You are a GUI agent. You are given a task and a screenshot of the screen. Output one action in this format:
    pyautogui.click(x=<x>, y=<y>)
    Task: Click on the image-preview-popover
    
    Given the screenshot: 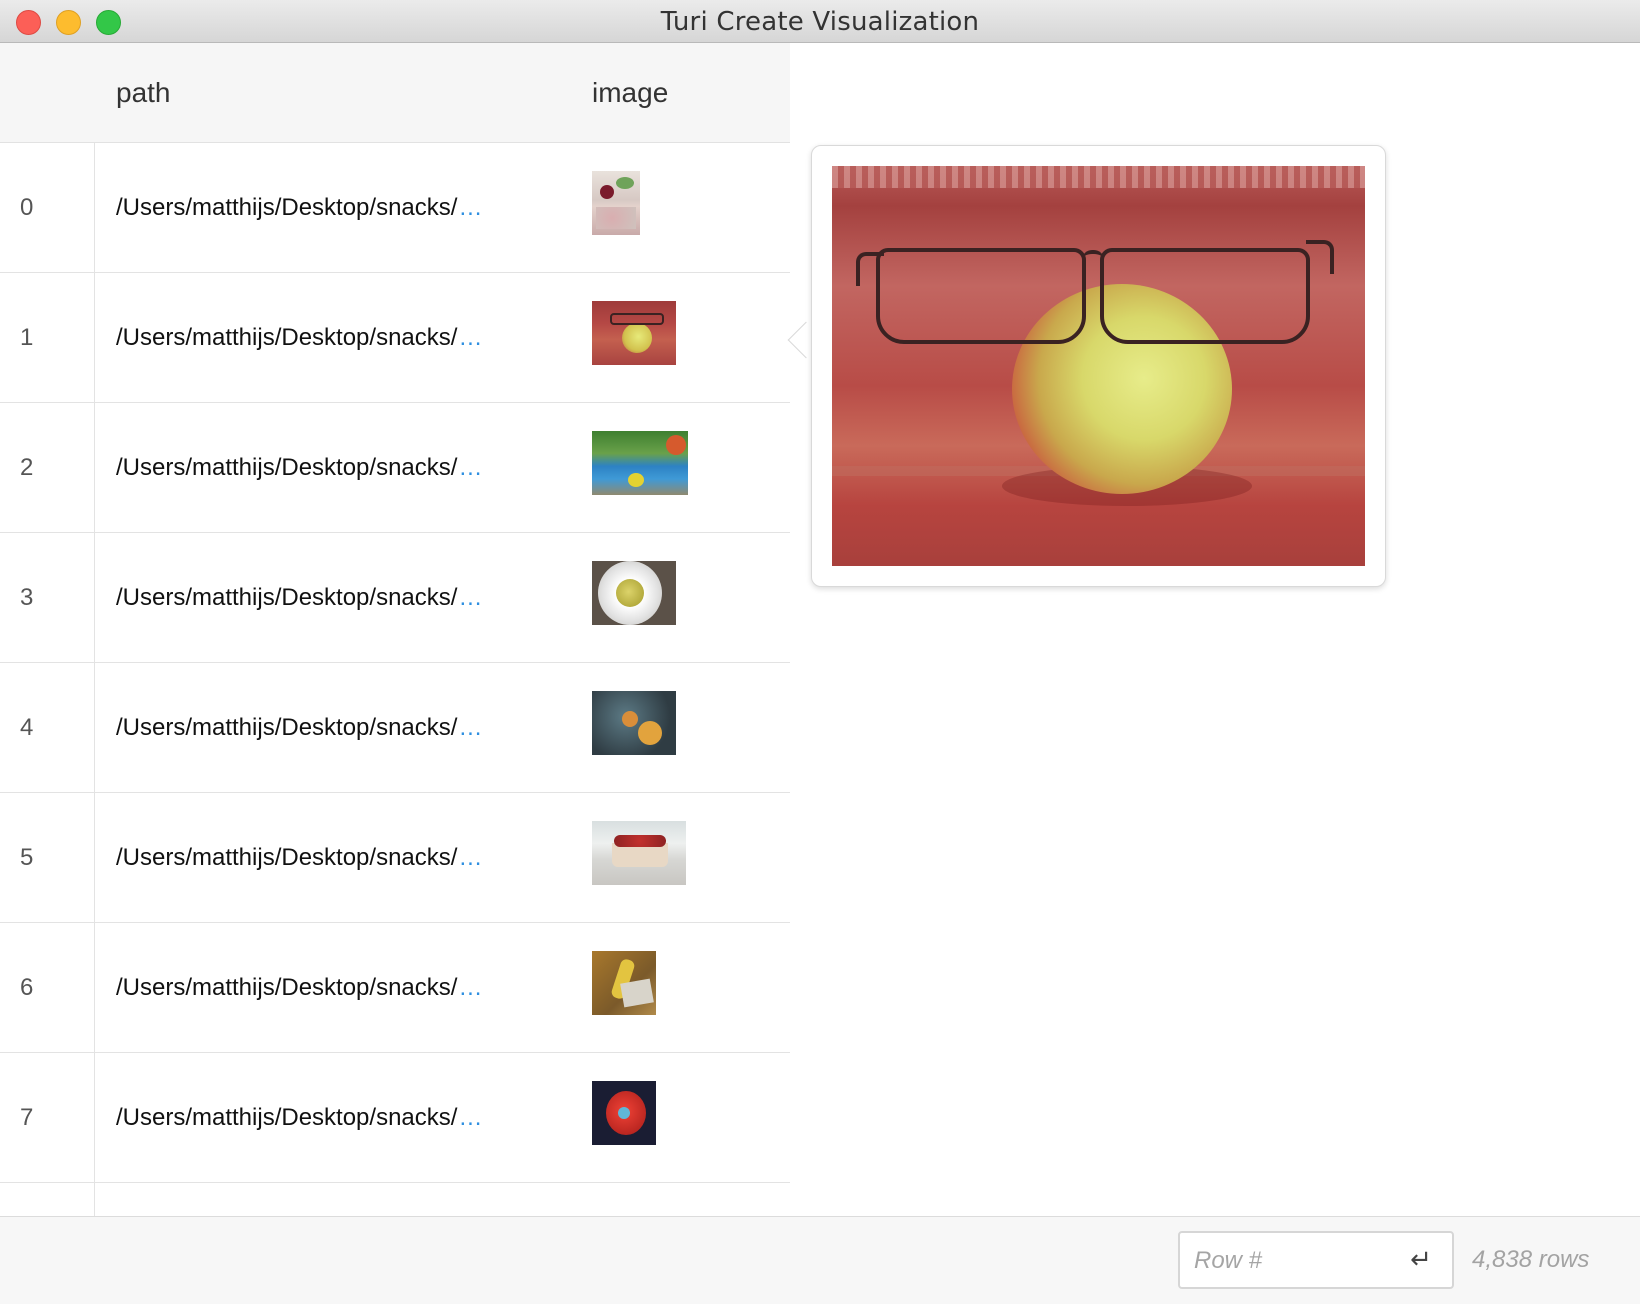 What is the action you would take?
    pyautogui.click(x=1098, y=366)
    